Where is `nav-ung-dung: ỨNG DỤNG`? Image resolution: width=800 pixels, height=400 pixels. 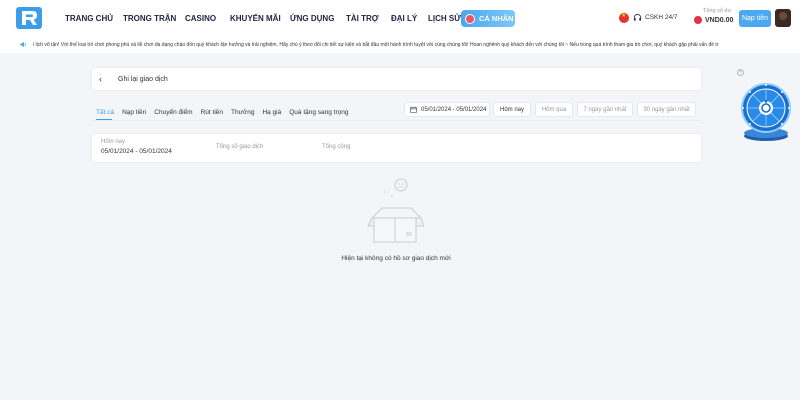 nav-ung-dung: ỨNG DỤNG is located at coordinates (312, 18).